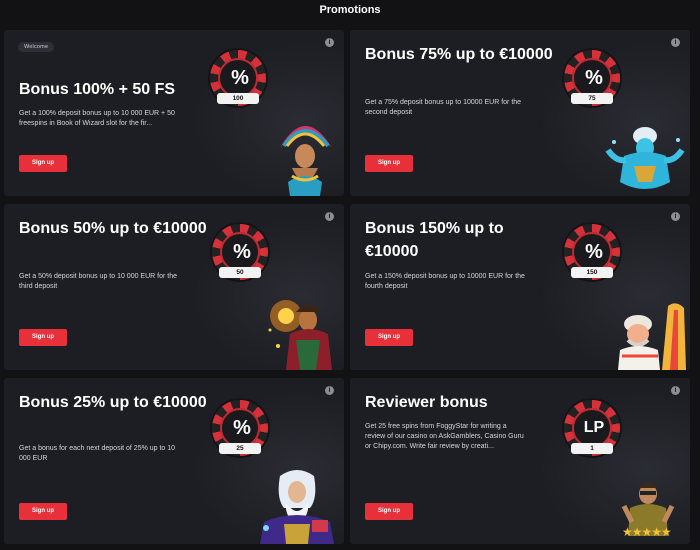 This screenshot has width=700, height=550. Describe the element at coordinates (592, 98) in the screenshot. I see `chip-value: 75` at that location.